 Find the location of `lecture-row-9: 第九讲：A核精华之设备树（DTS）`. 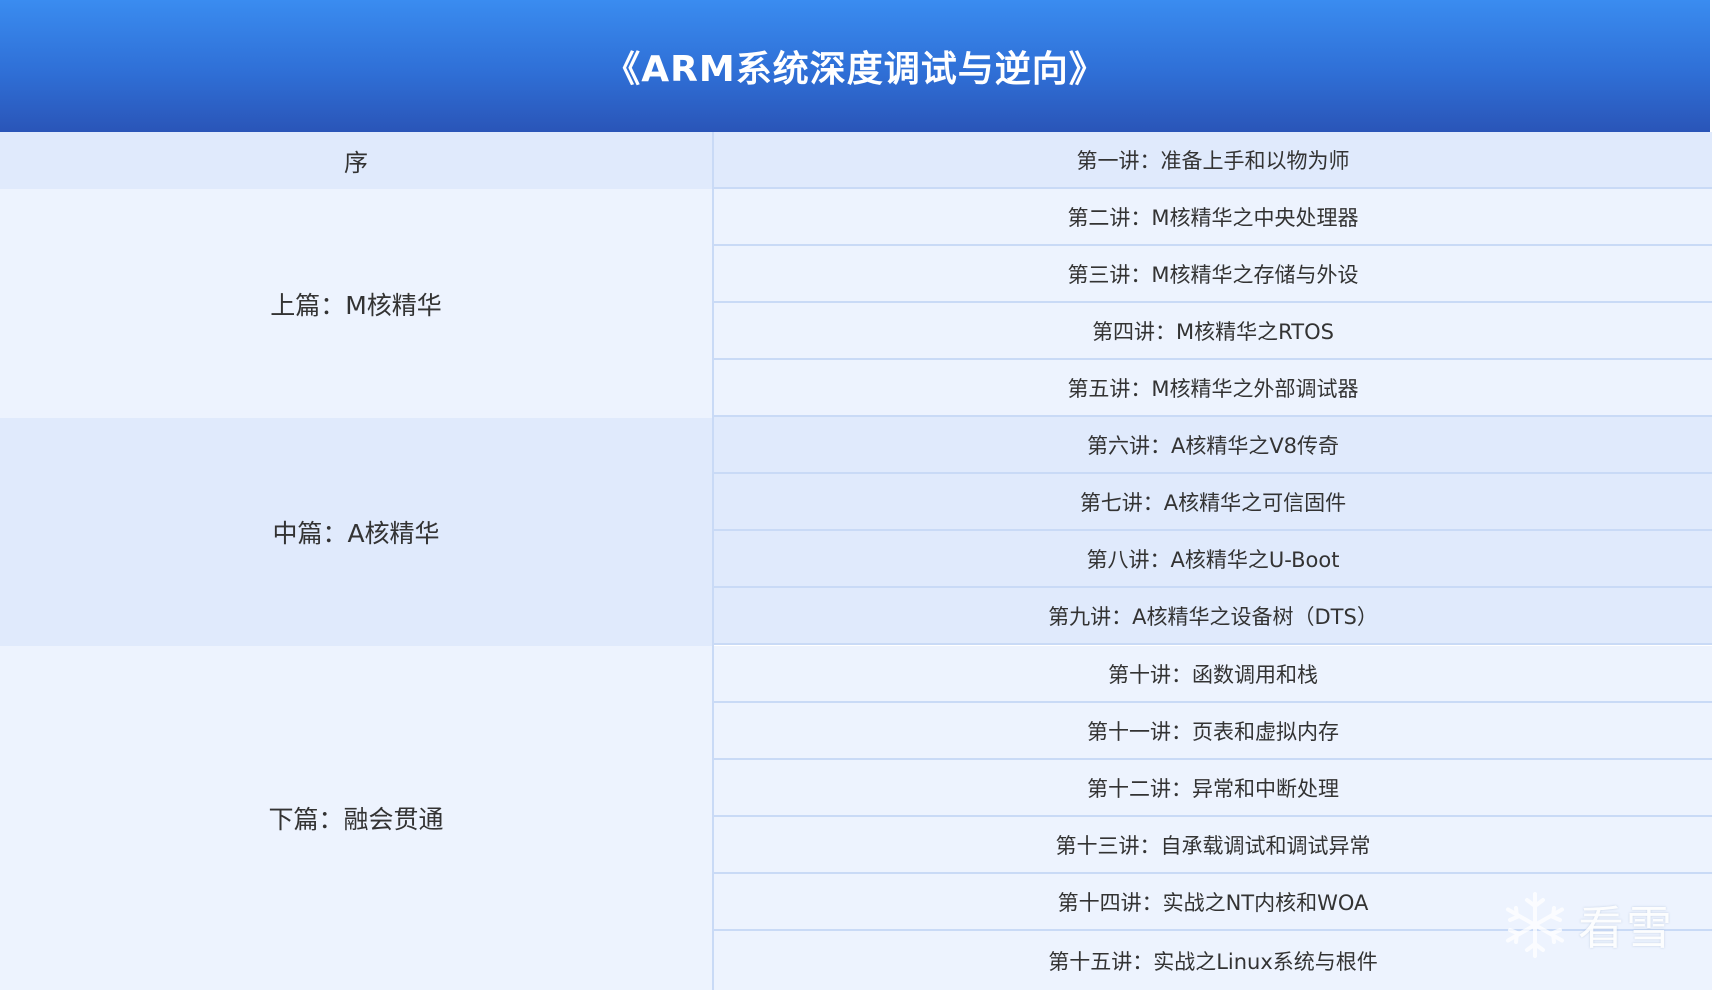

lecture-row-9: 第九讲：A核精华之设备树（DTS） is located at coordinates (1213, 616).